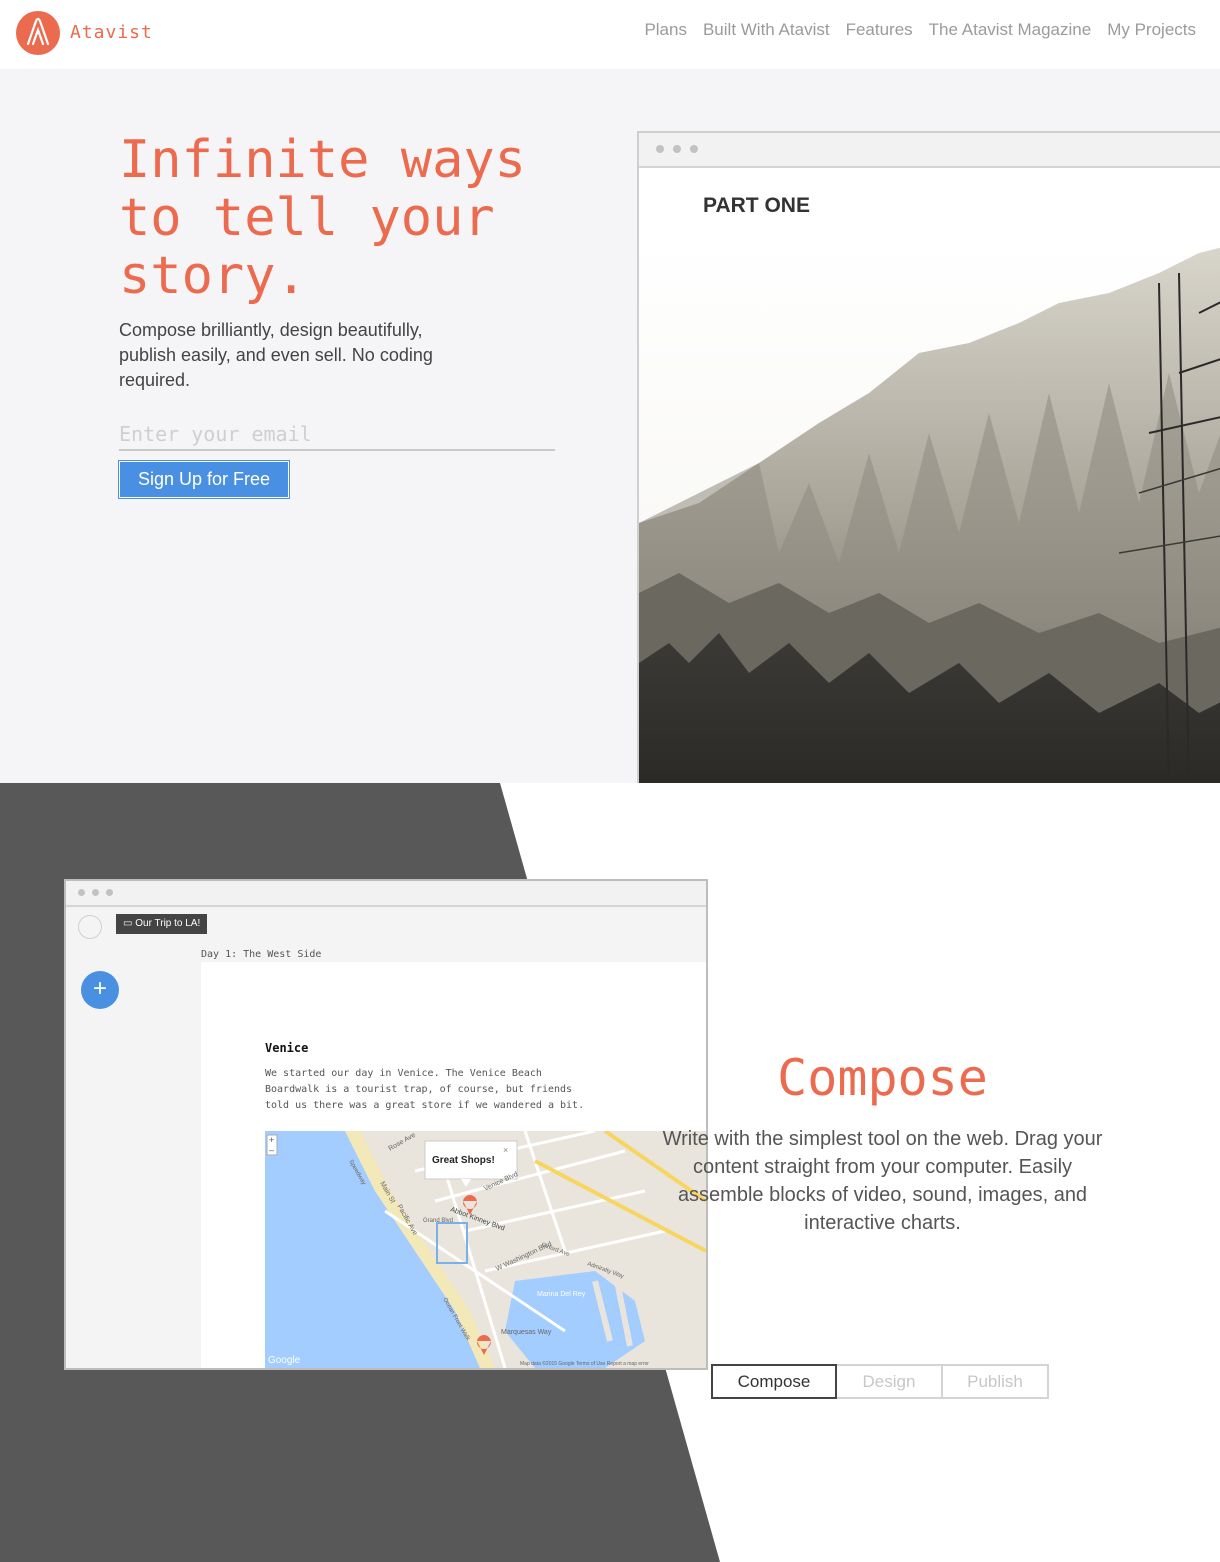  I want to click on chapter-heading: PART ONE, so click(756, 205).